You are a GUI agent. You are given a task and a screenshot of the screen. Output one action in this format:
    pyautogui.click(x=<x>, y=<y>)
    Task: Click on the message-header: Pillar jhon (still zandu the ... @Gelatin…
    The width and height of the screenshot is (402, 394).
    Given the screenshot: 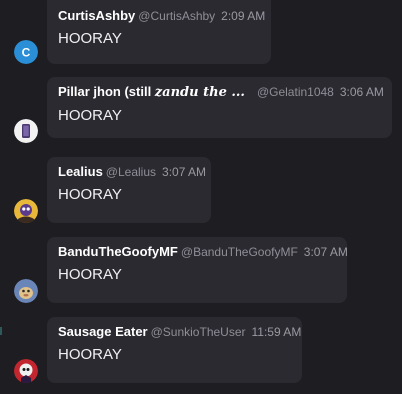 What is the action you would take?
    pyautogui.click(x=221, y=92)
    